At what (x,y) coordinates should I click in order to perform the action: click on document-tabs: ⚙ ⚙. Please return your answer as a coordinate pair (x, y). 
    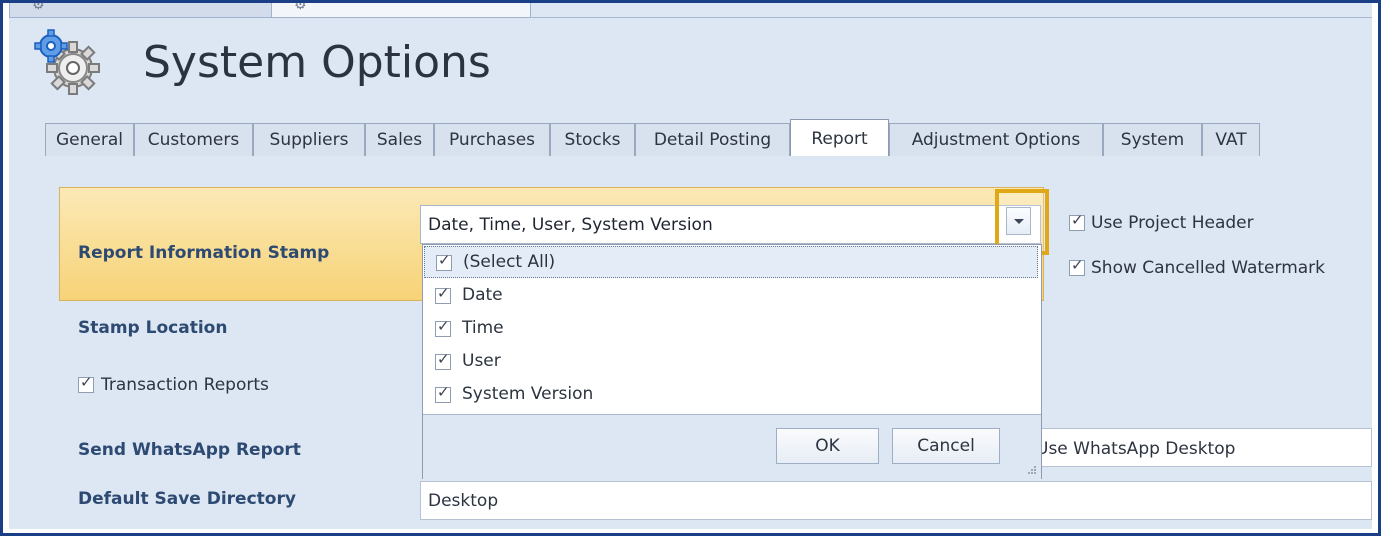
    Looking at the image, I should click on (270, 11).